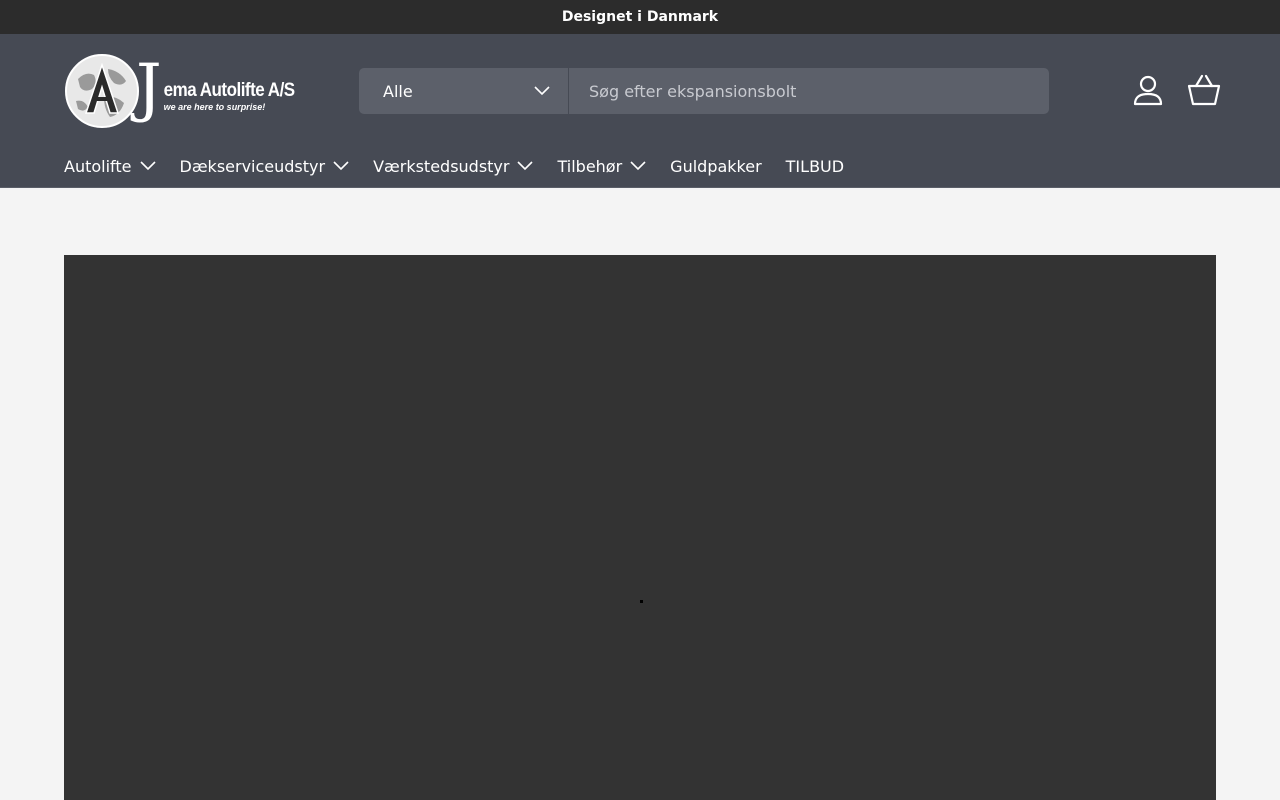  I want to click on nav-item-guldpakker: Guldpakker, so click(715, 166).